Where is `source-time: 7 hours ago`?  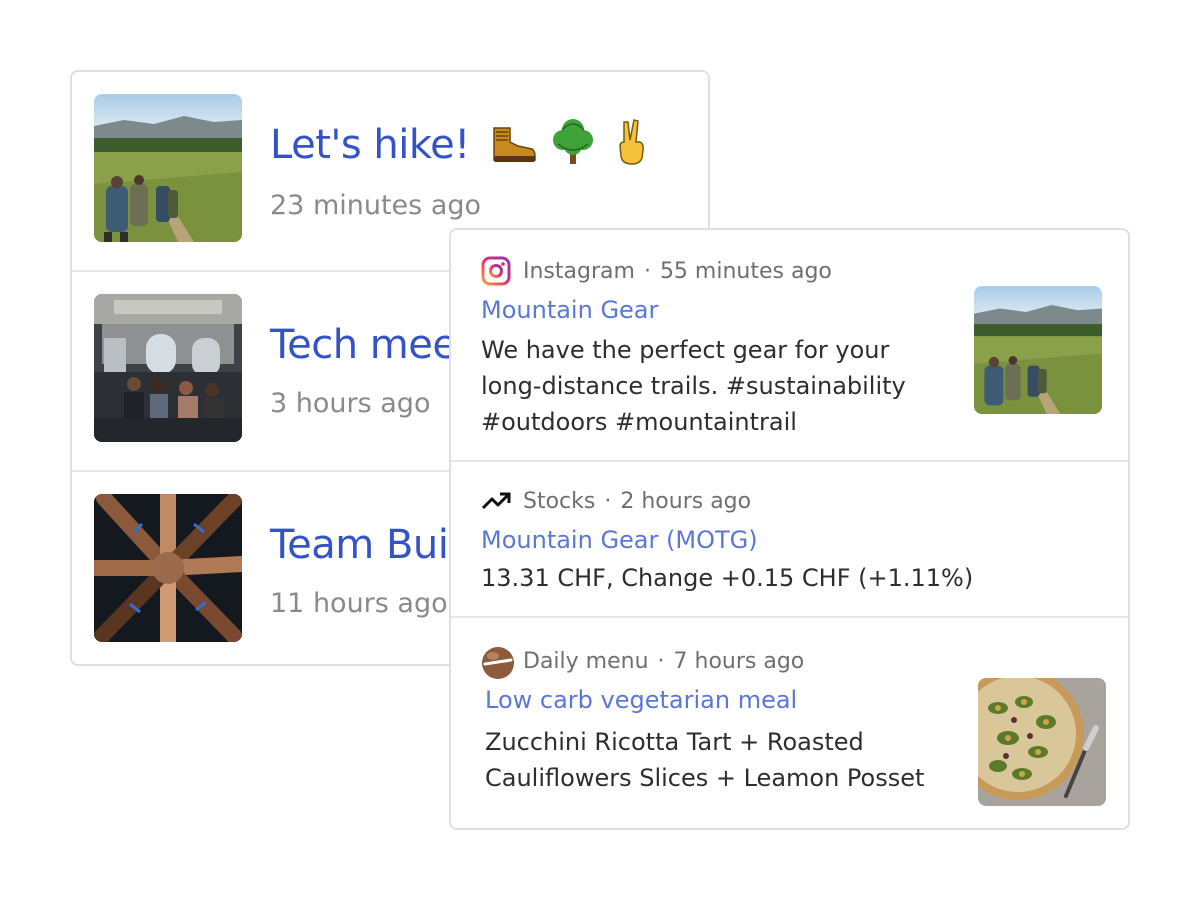
source-time: 7 hours ago is located at coordinates (739, 661).